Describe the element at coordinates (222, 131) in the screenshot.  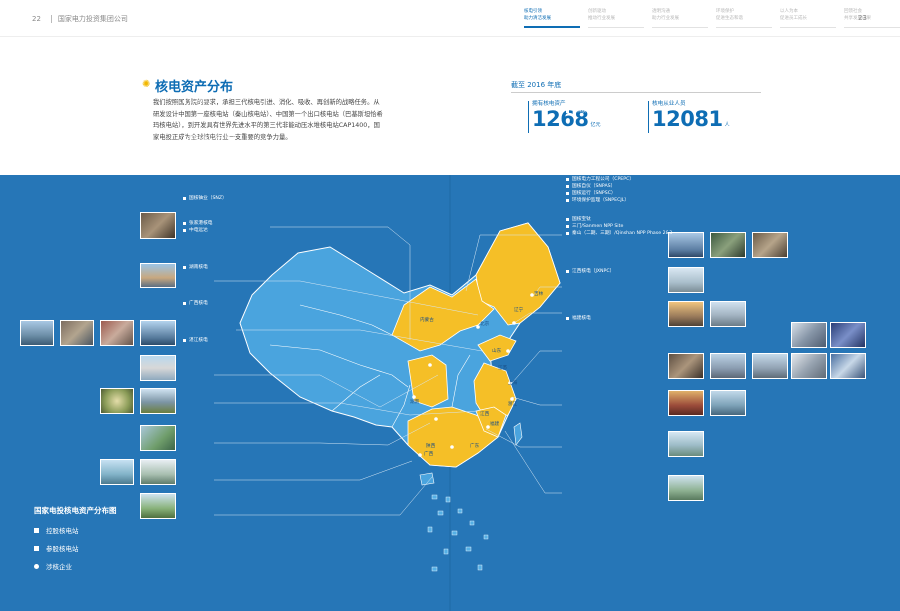
I see `site-label: 山东核电（SDNPC）` at that location.